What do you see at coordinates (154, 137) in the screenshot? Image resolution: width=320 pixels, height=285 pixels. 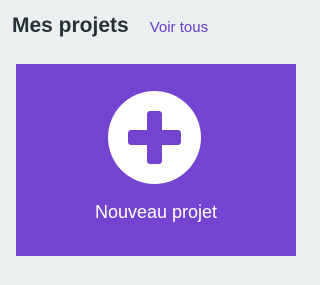 I see `plus-icon` at bounding box center [154, 137].